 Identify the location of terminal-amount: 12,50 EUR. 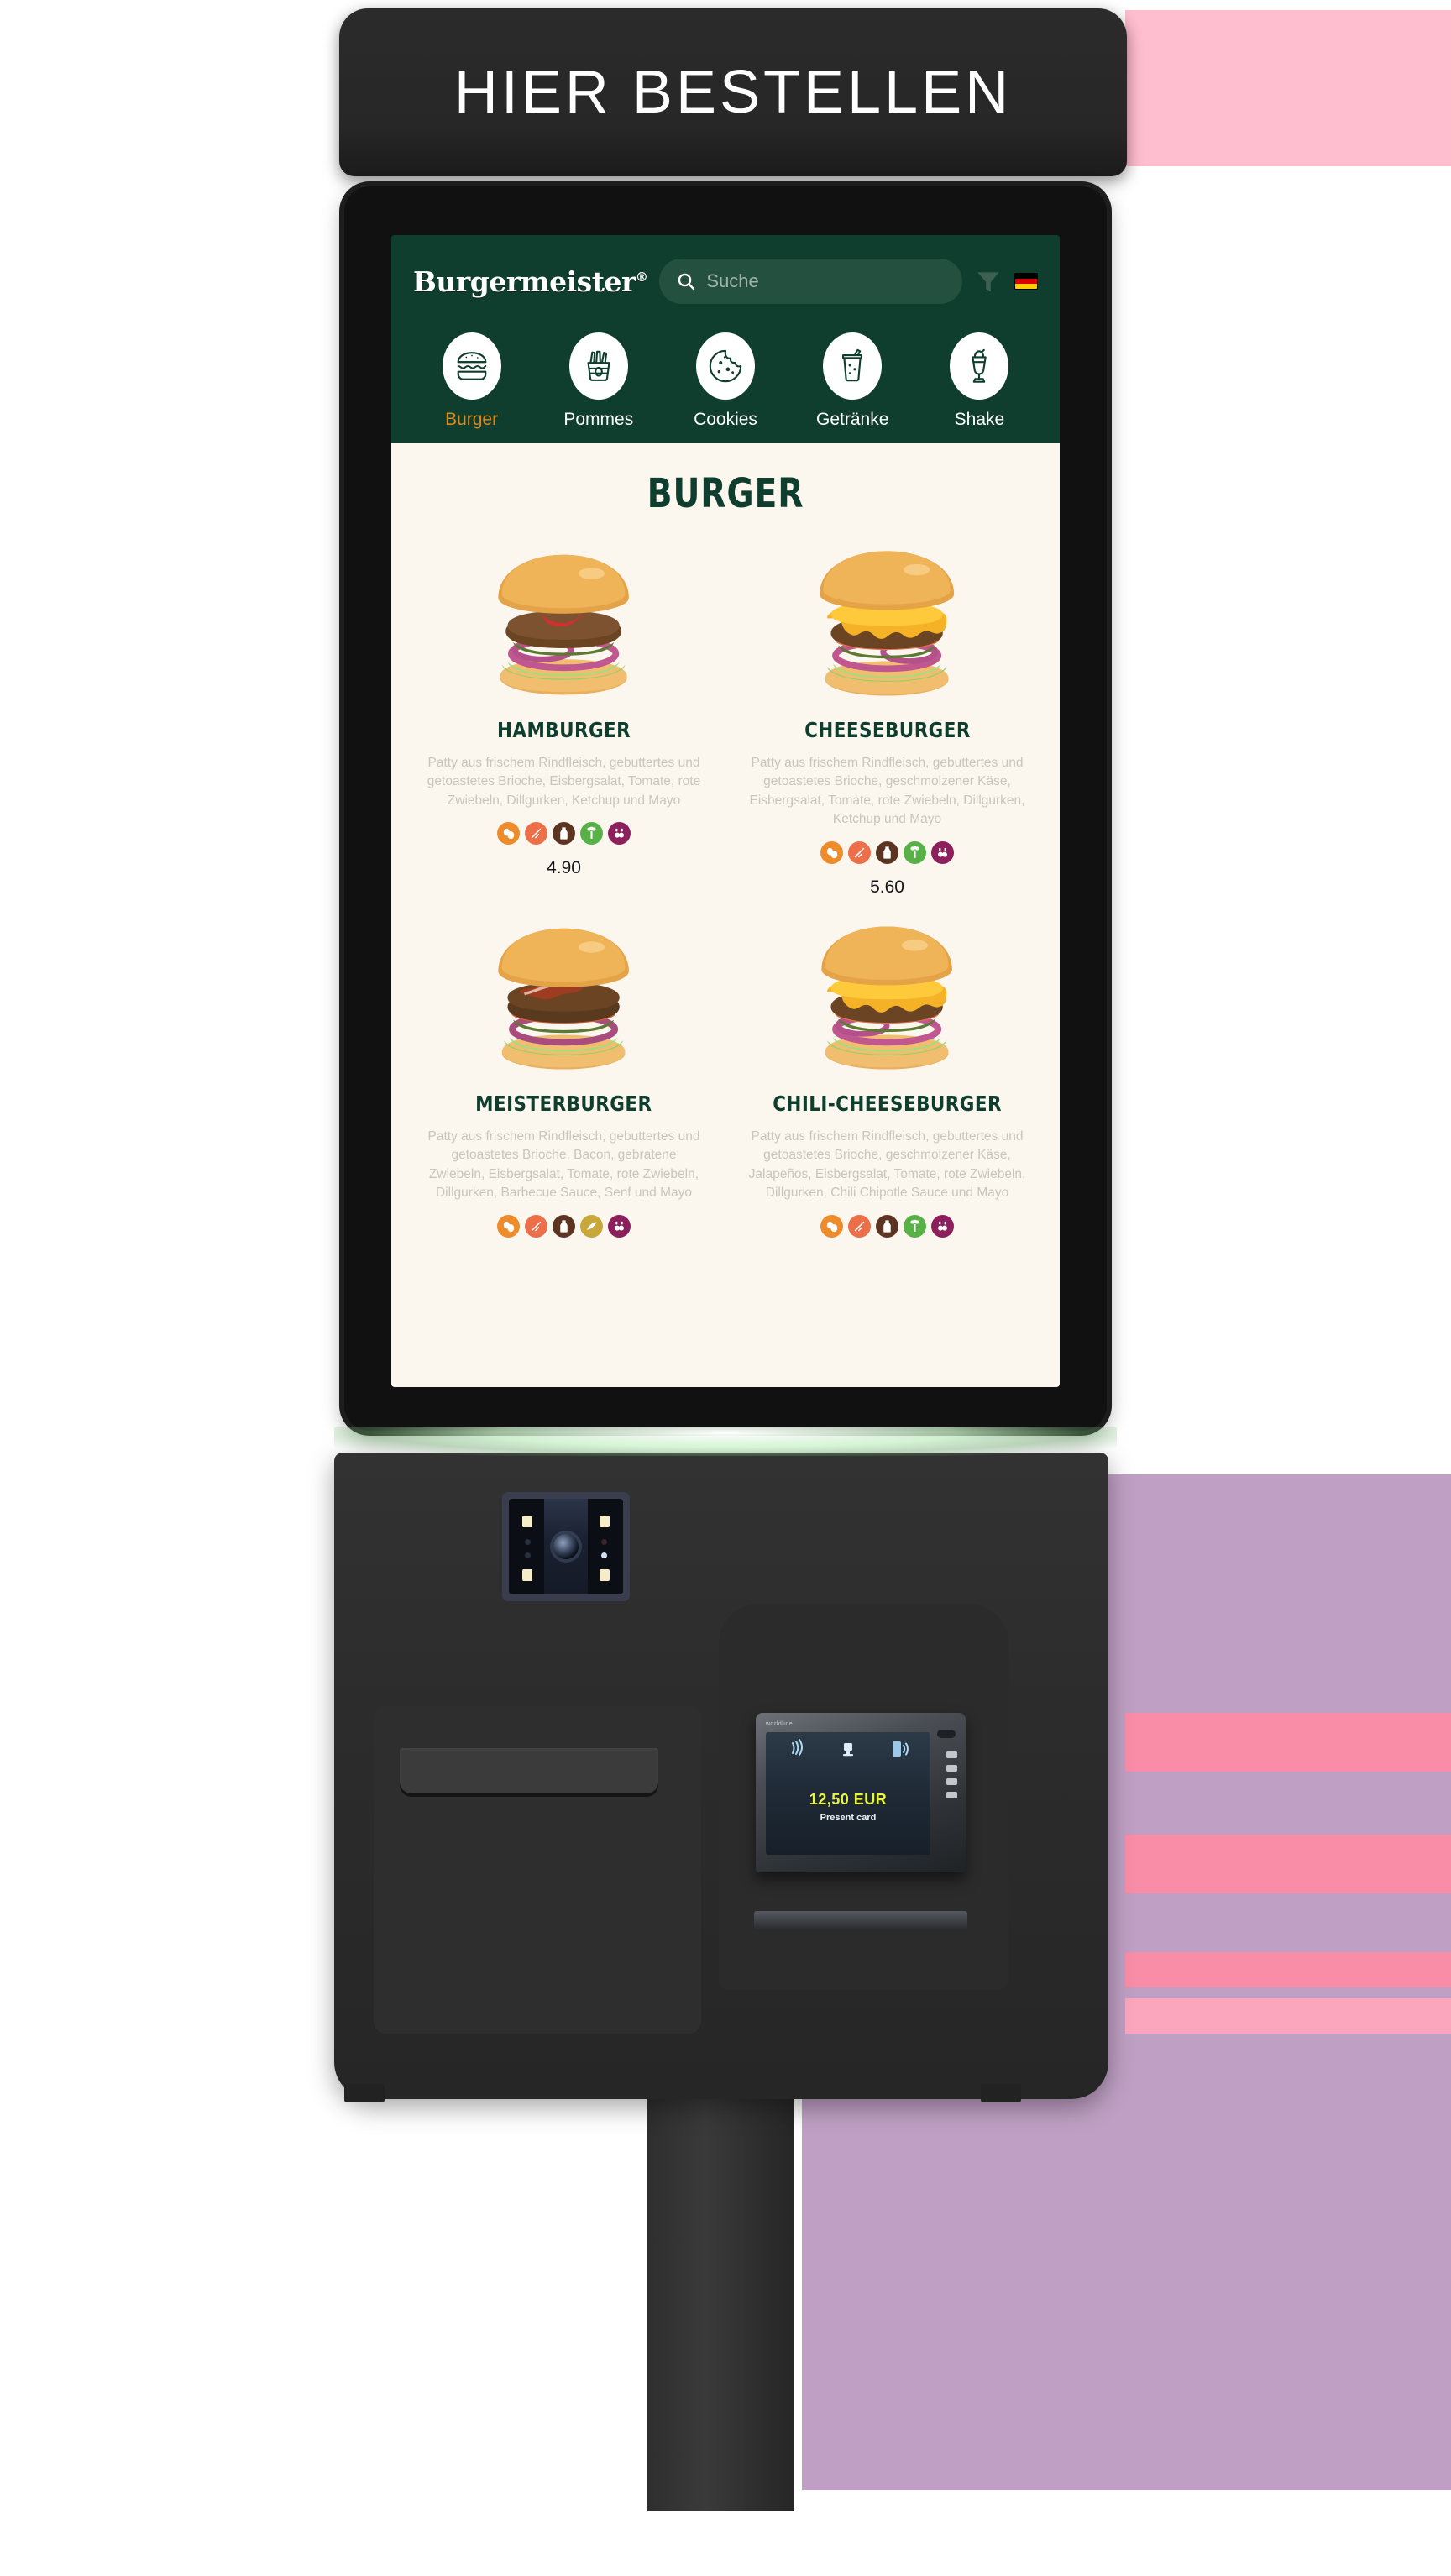
(848, 1800).